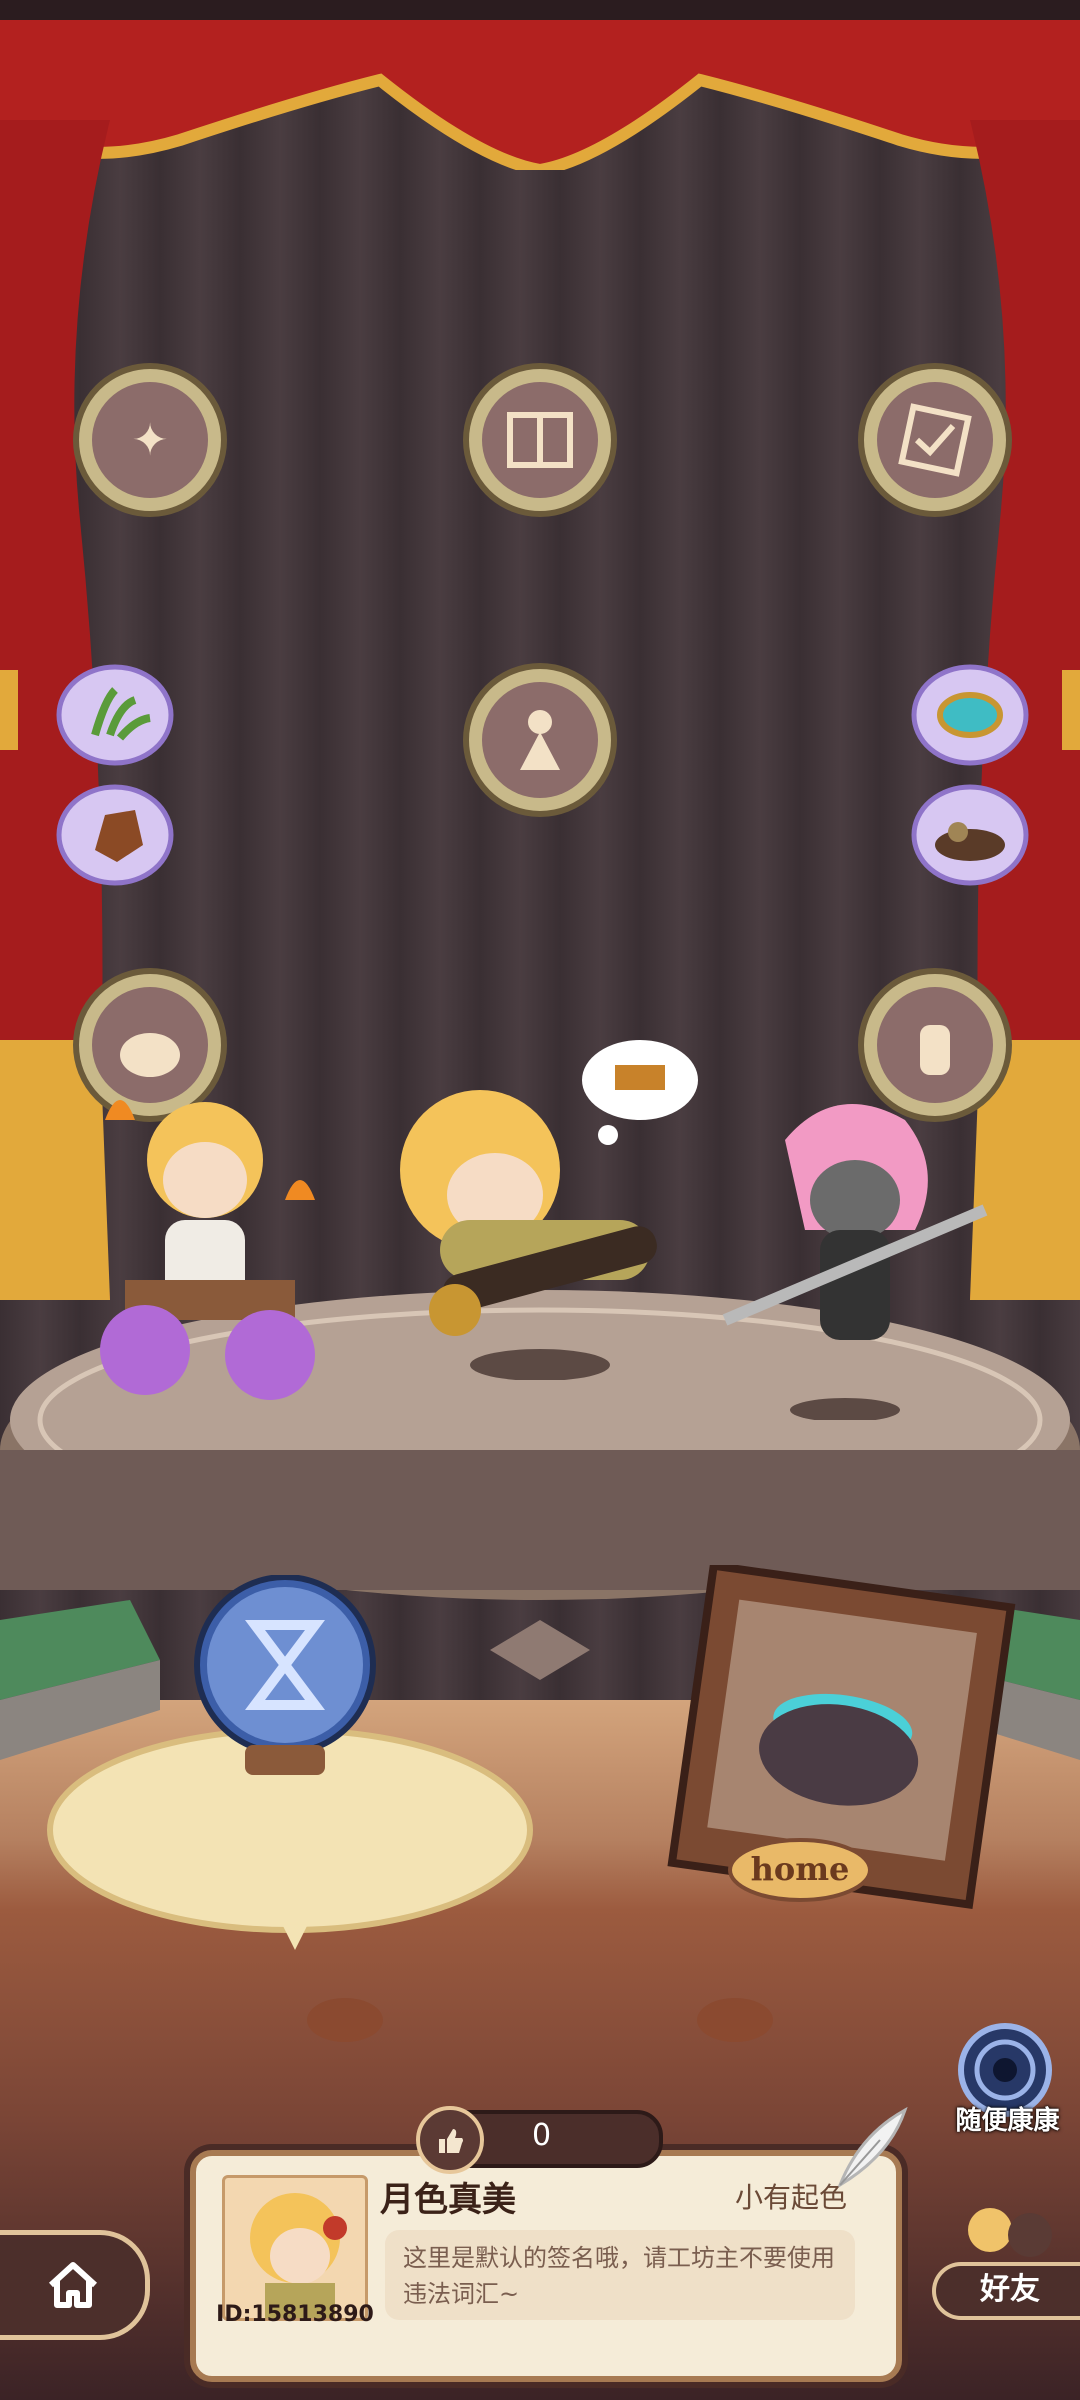 This screenshot has width=1080, height=2400. Describe the element at coordinates (448, 2200) in the screenshot. I see `player-name: 月色真美` at that location.